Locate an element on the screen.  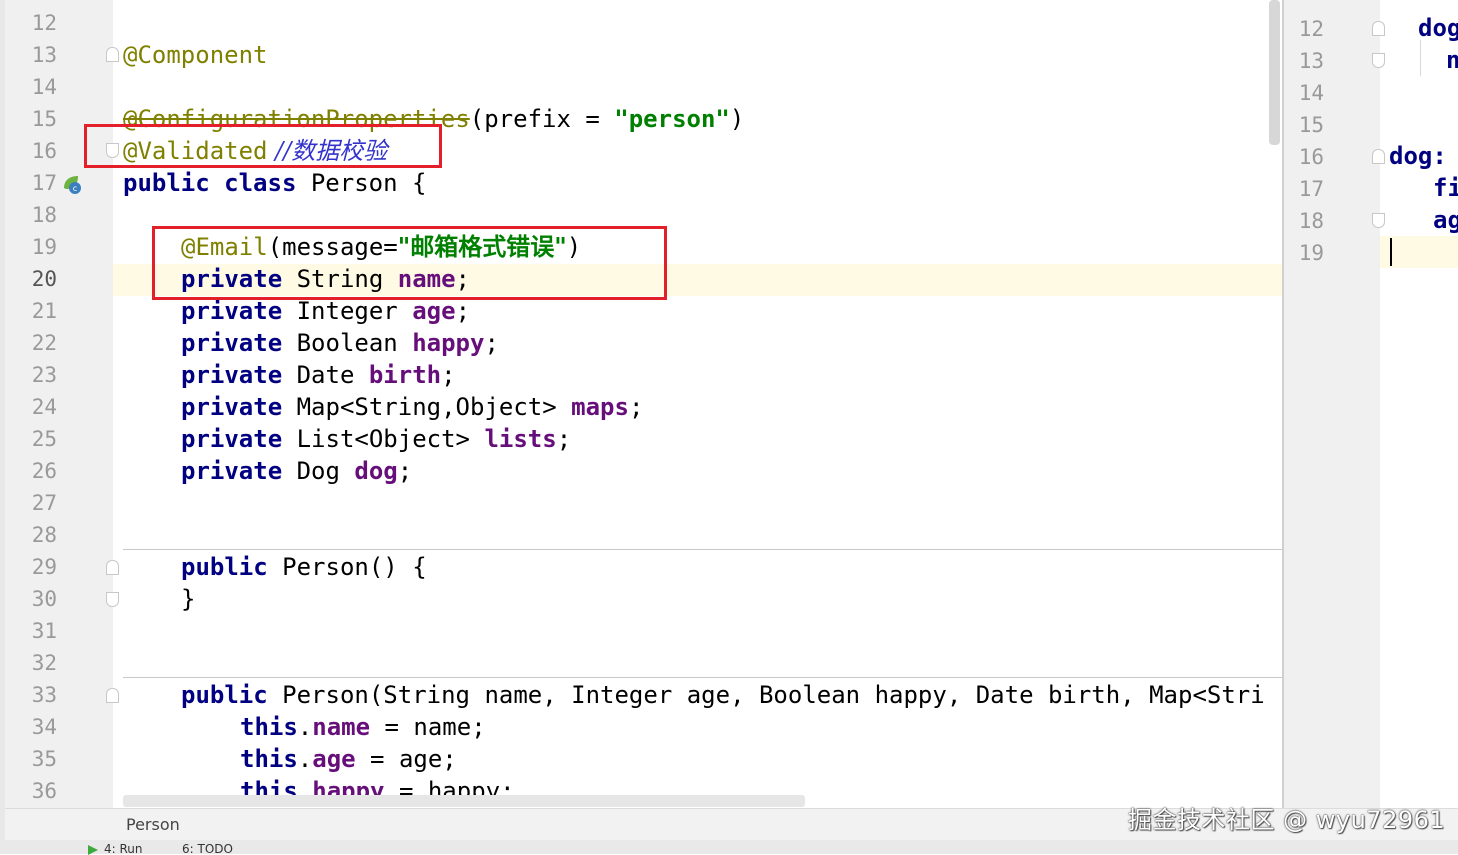
line-number: 36 is located at coordinates (44, 791).